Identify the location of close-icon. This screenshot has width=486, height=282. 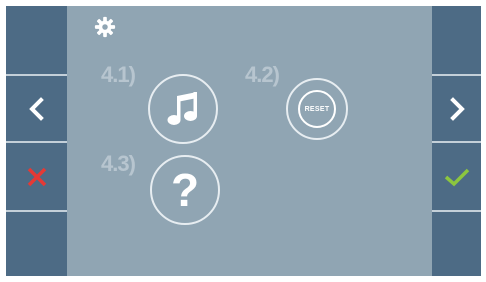
(36, 176).